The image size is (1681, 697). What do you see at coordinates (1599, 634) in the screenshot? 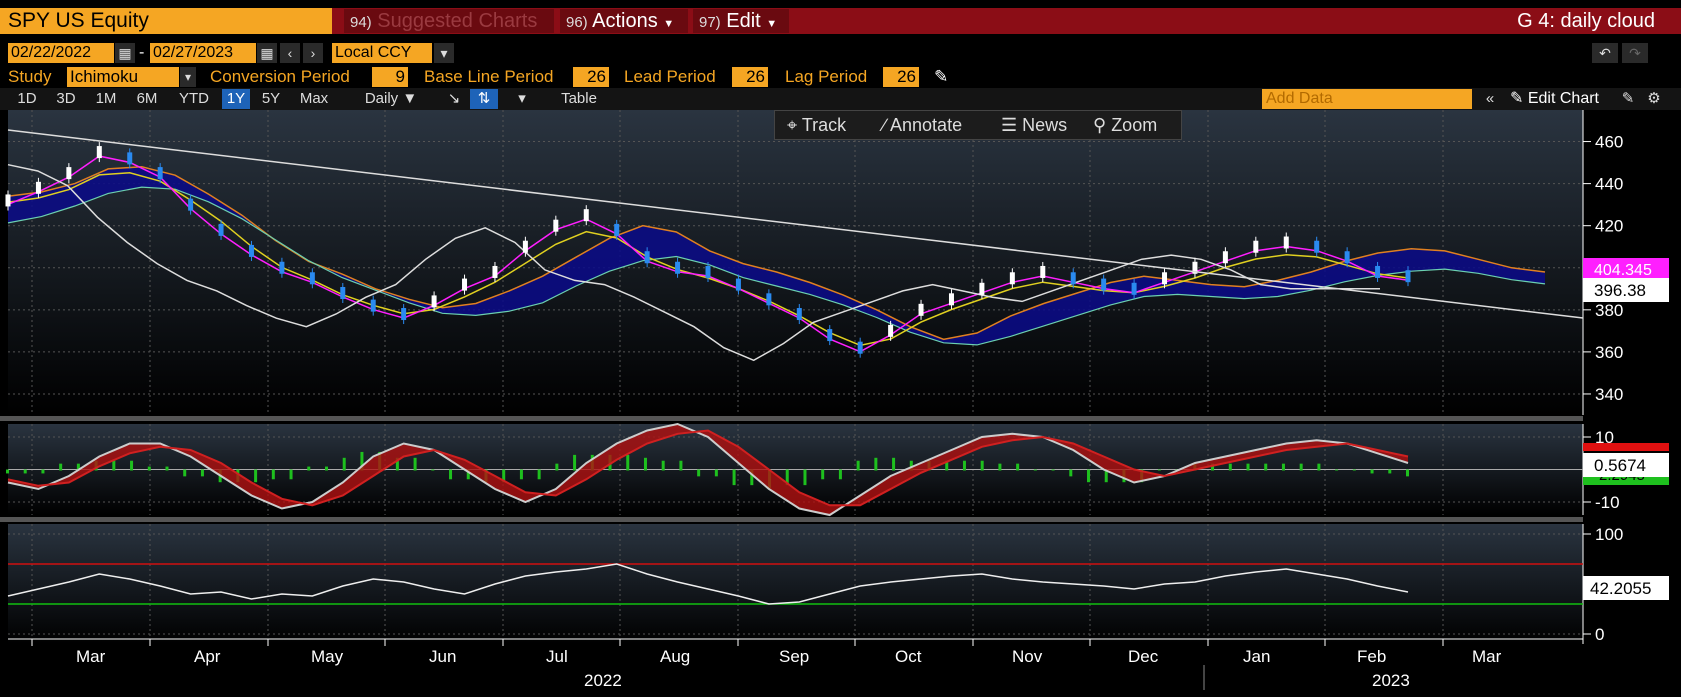
I see `y-tick-label: 0` at bounding box center [1599, 634].